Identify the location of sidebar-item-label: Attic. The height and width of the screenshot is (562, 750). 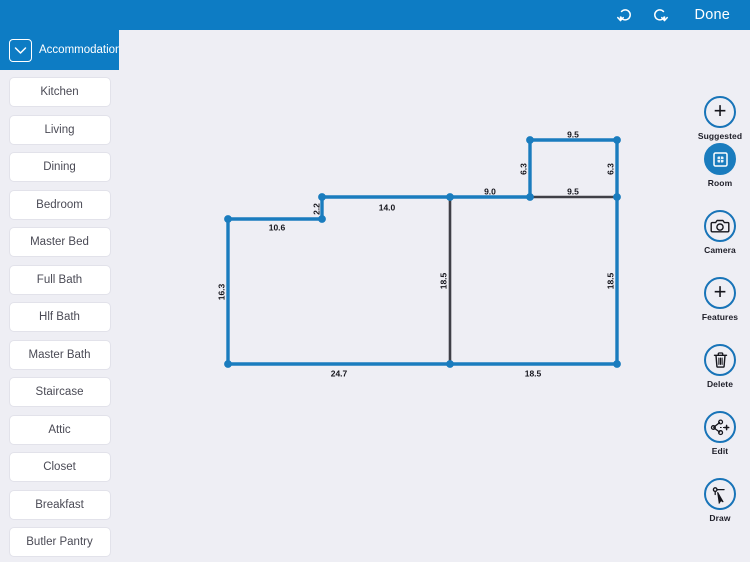
(59, 429).